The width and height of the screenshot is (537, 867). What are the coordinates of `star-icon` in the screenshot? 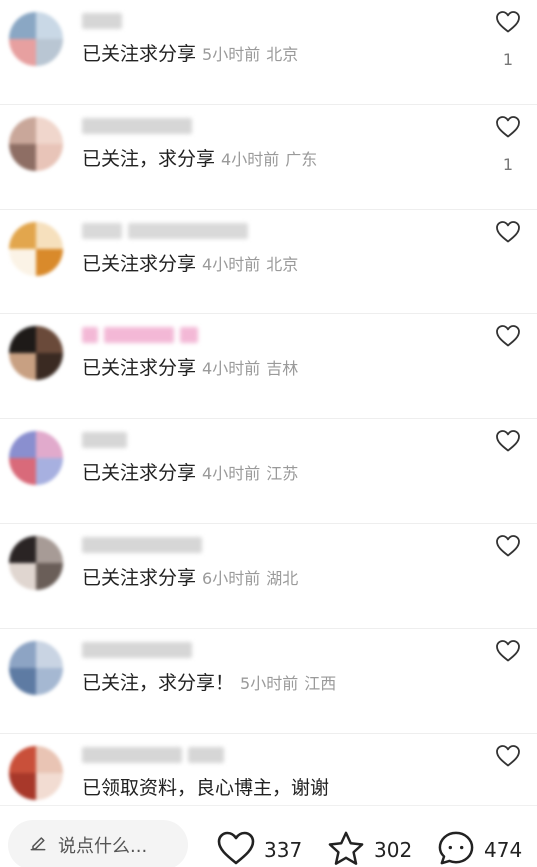 It's located at (346, 848).